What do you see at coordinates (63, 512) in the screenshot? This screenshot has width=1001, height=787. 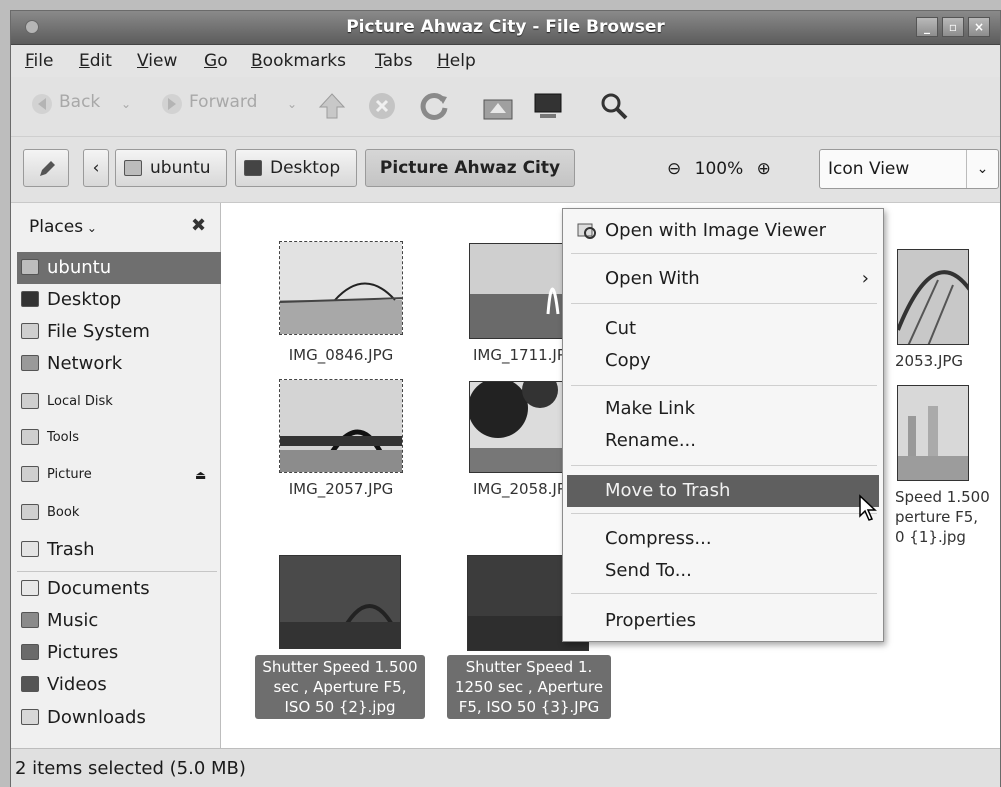 I see `sidebar-item-label: Book` at bounding box center [63, 512].